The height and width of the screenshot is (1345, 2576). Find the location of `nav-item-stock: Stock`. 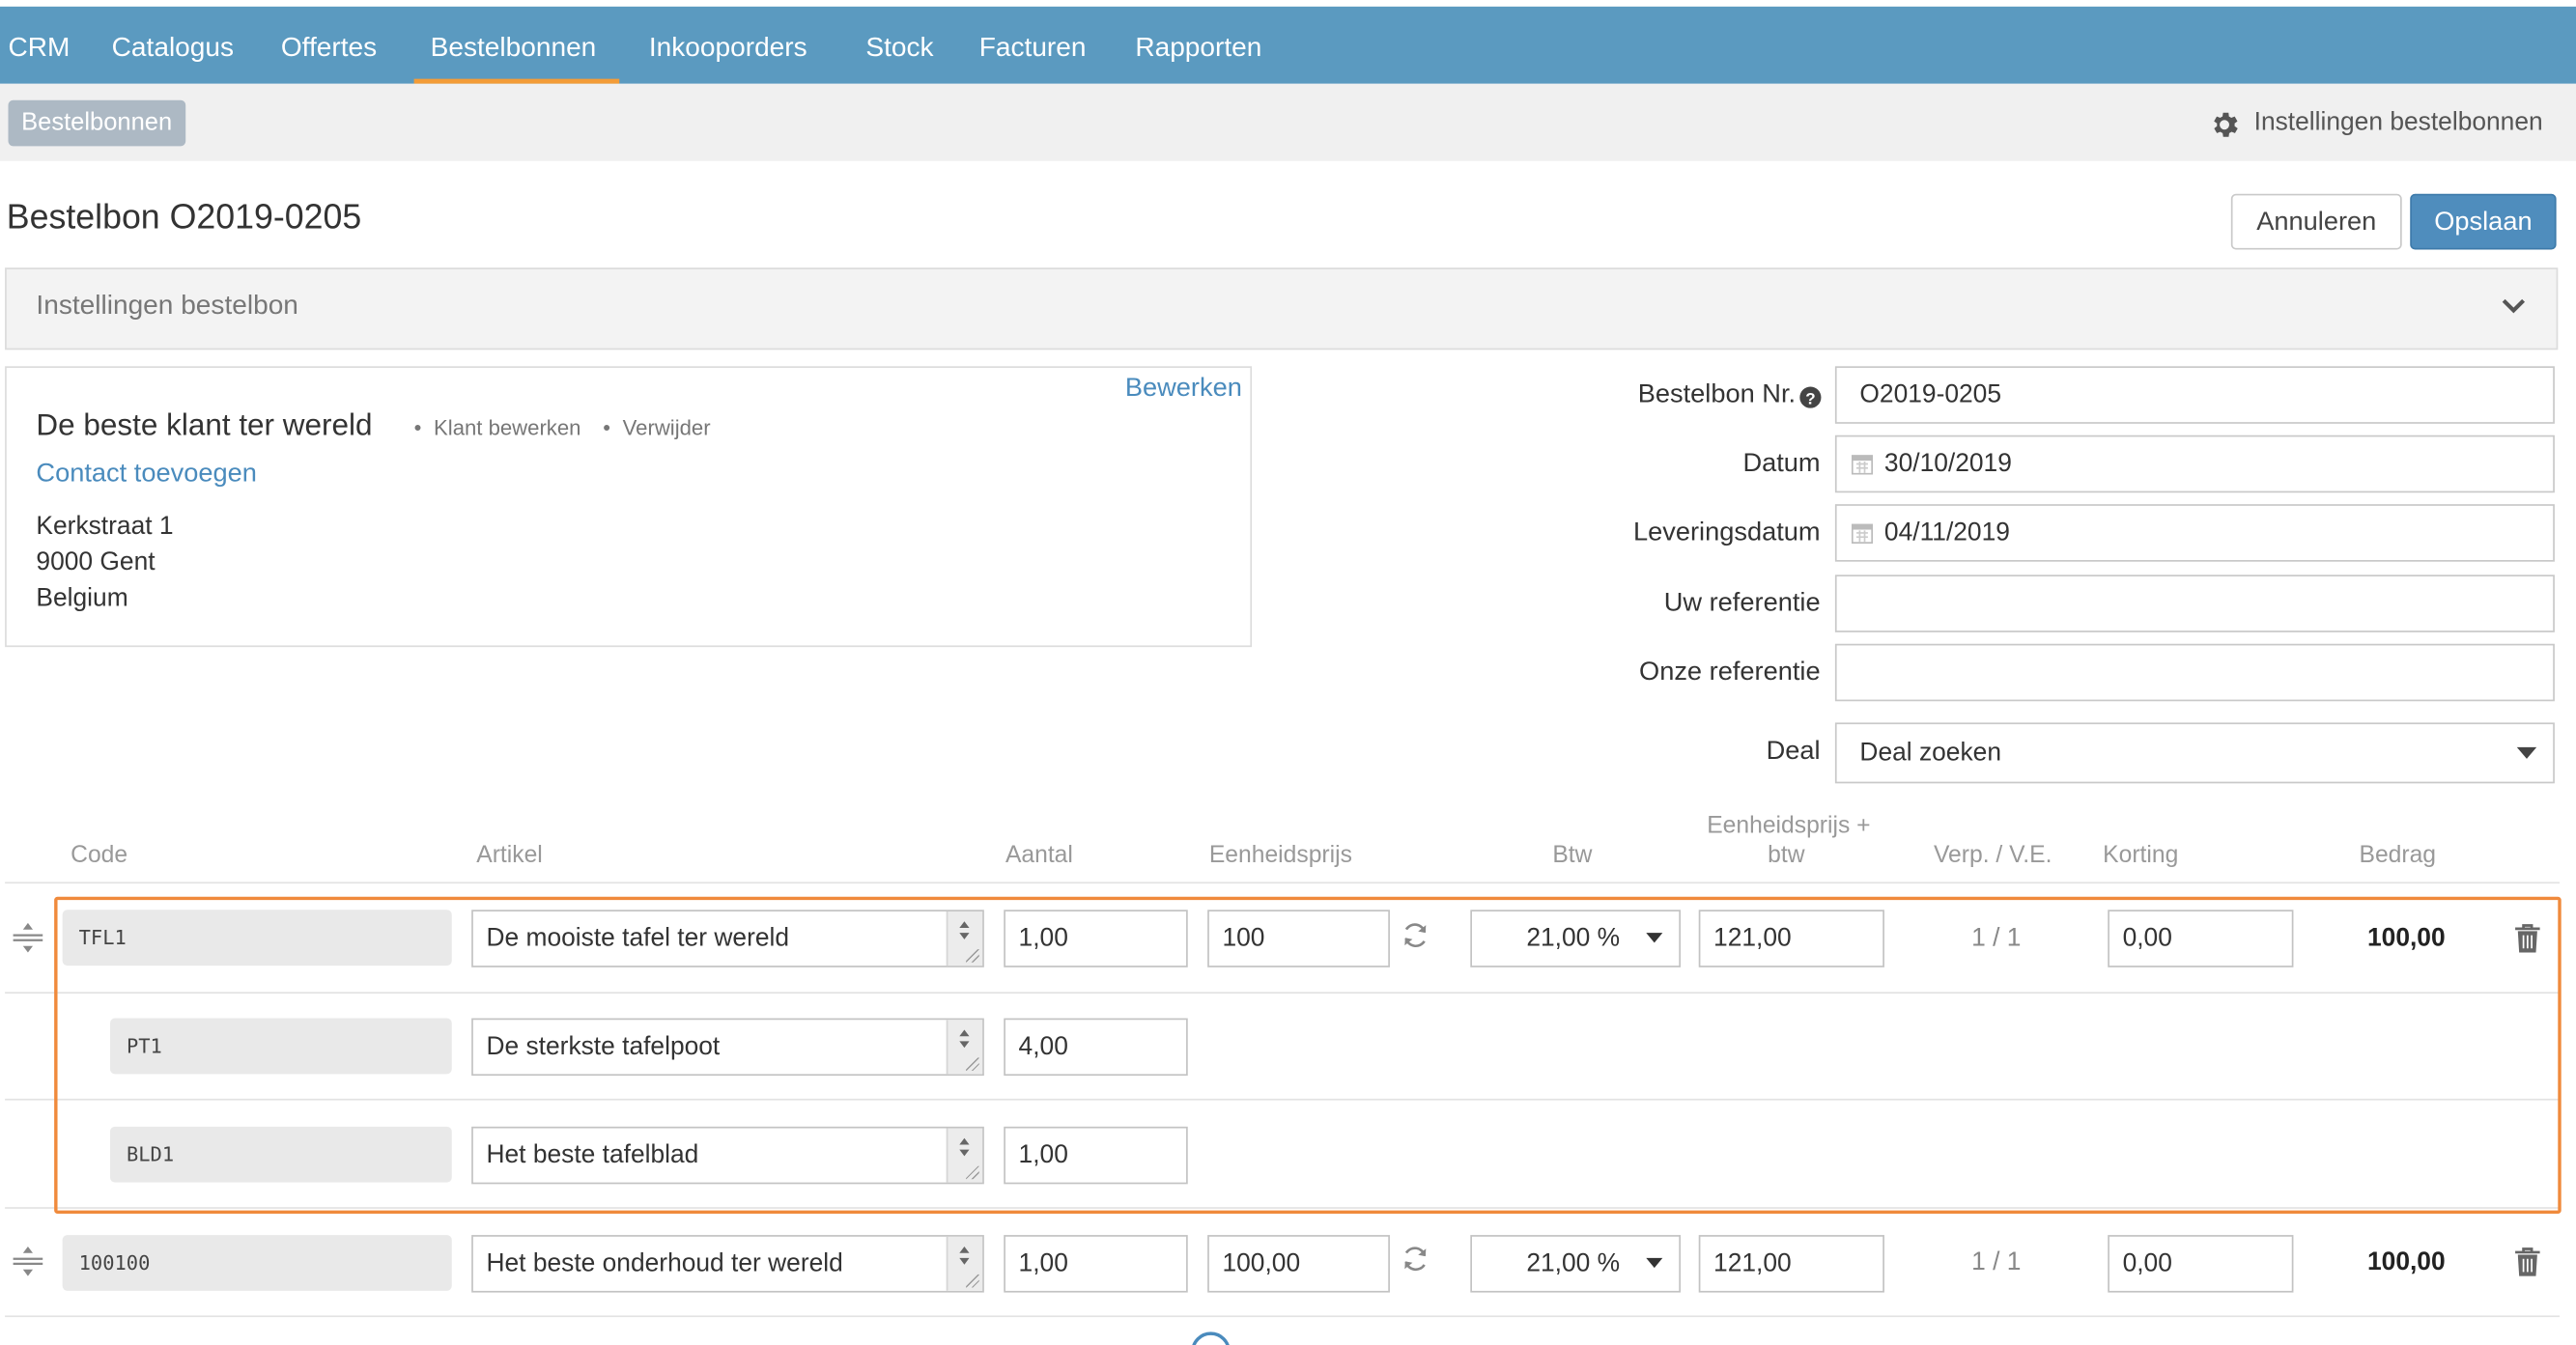

nav-item-stock: Stock is located at coordinates (899, 45).